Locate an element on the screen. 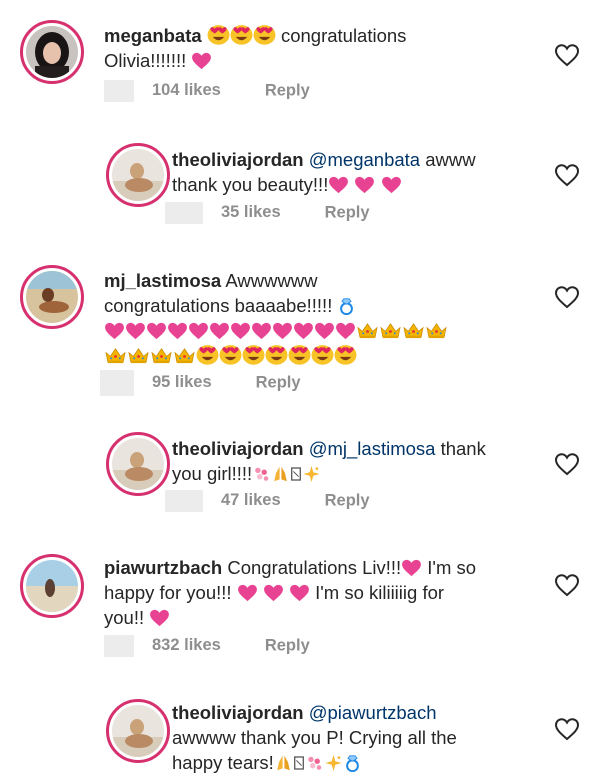  mention-link: @piawurtzbach is located at coordinates (373, 712).